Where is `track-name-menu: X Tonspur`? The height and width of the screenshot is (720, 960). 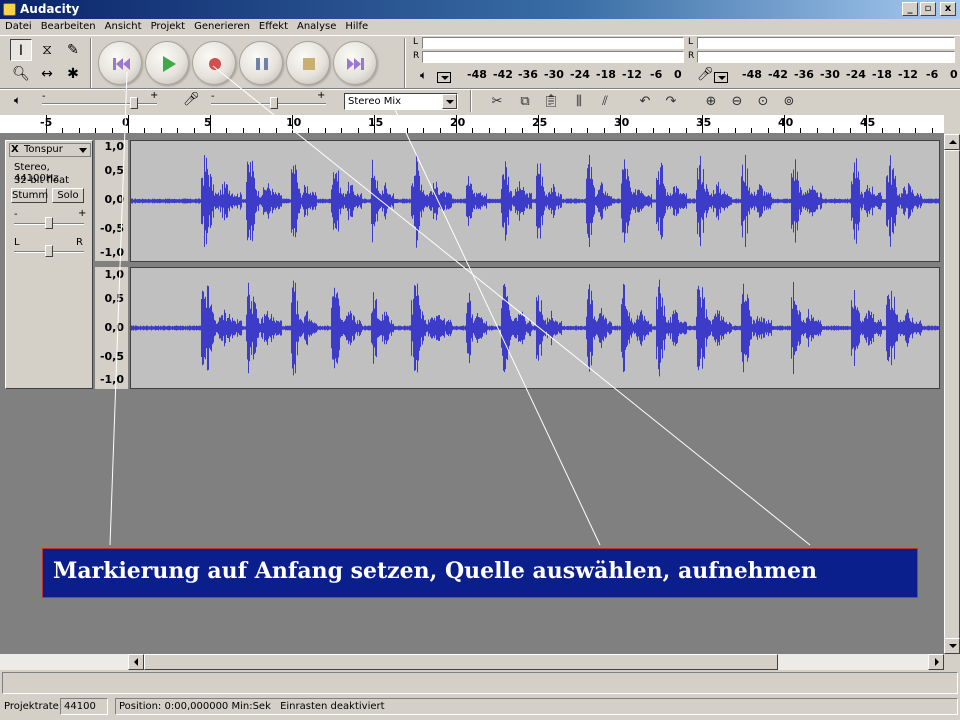
track-name-menu: X Tonspur is located at coordinates (50, 150).